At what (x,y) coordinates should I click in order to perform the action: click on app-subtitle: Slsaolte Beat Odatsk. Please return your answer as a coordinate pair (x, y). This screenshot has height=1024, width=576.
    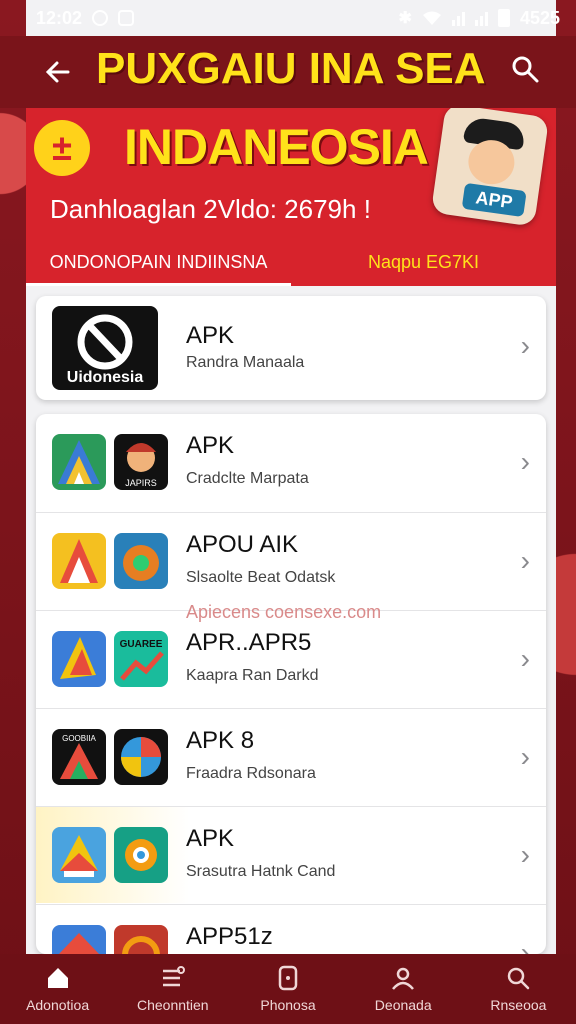
    Looking at the image, I should click on (261, 577).